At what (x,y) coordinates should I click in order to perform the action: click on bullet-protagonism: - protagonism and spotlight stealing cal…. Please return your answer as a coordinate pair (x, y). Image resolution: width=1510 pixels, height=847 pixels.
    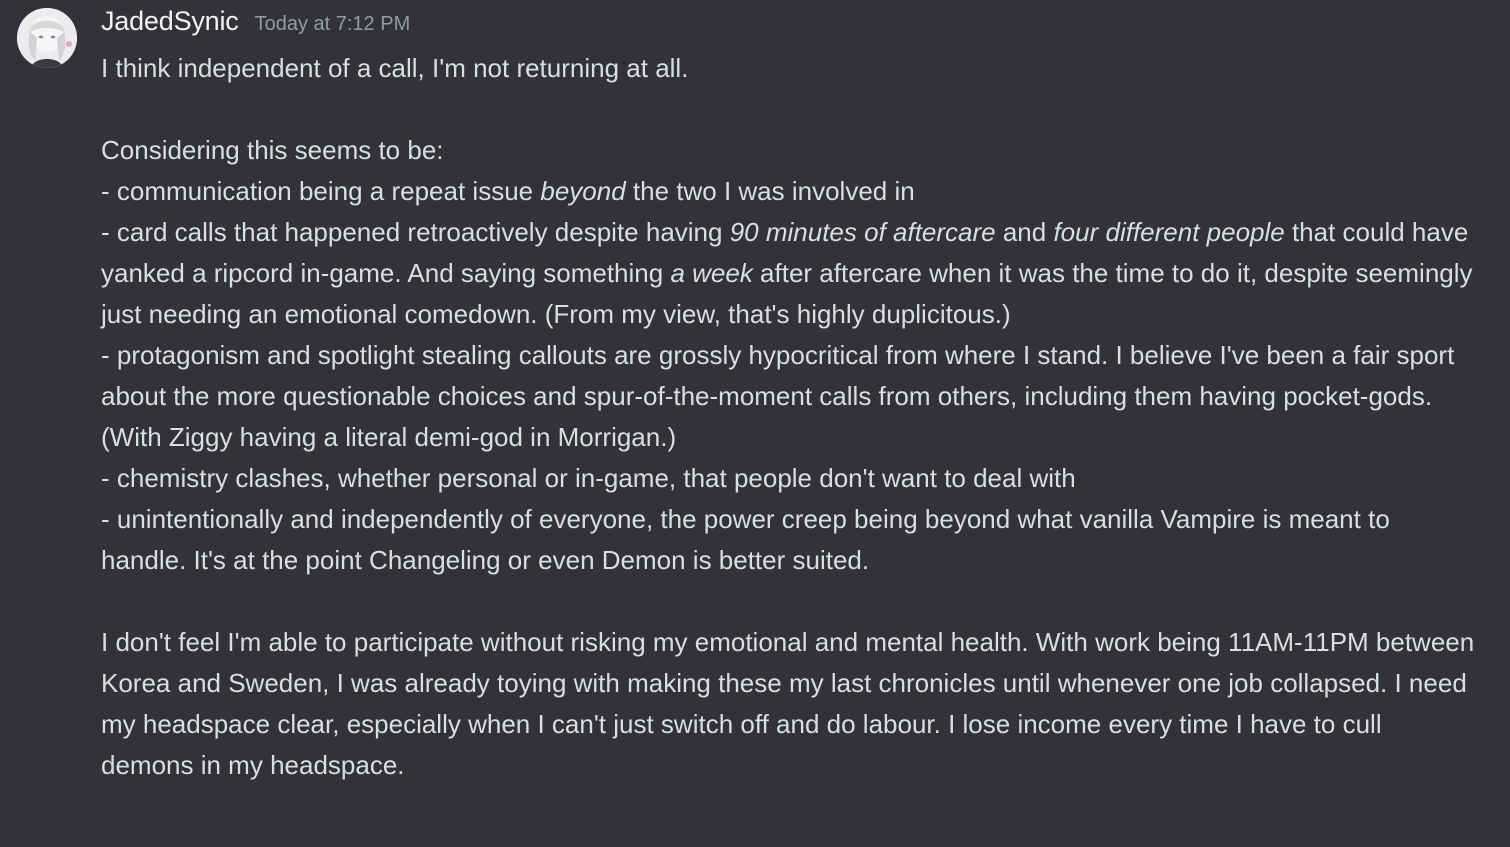
    Looking at the image, I should click on (778, 396).